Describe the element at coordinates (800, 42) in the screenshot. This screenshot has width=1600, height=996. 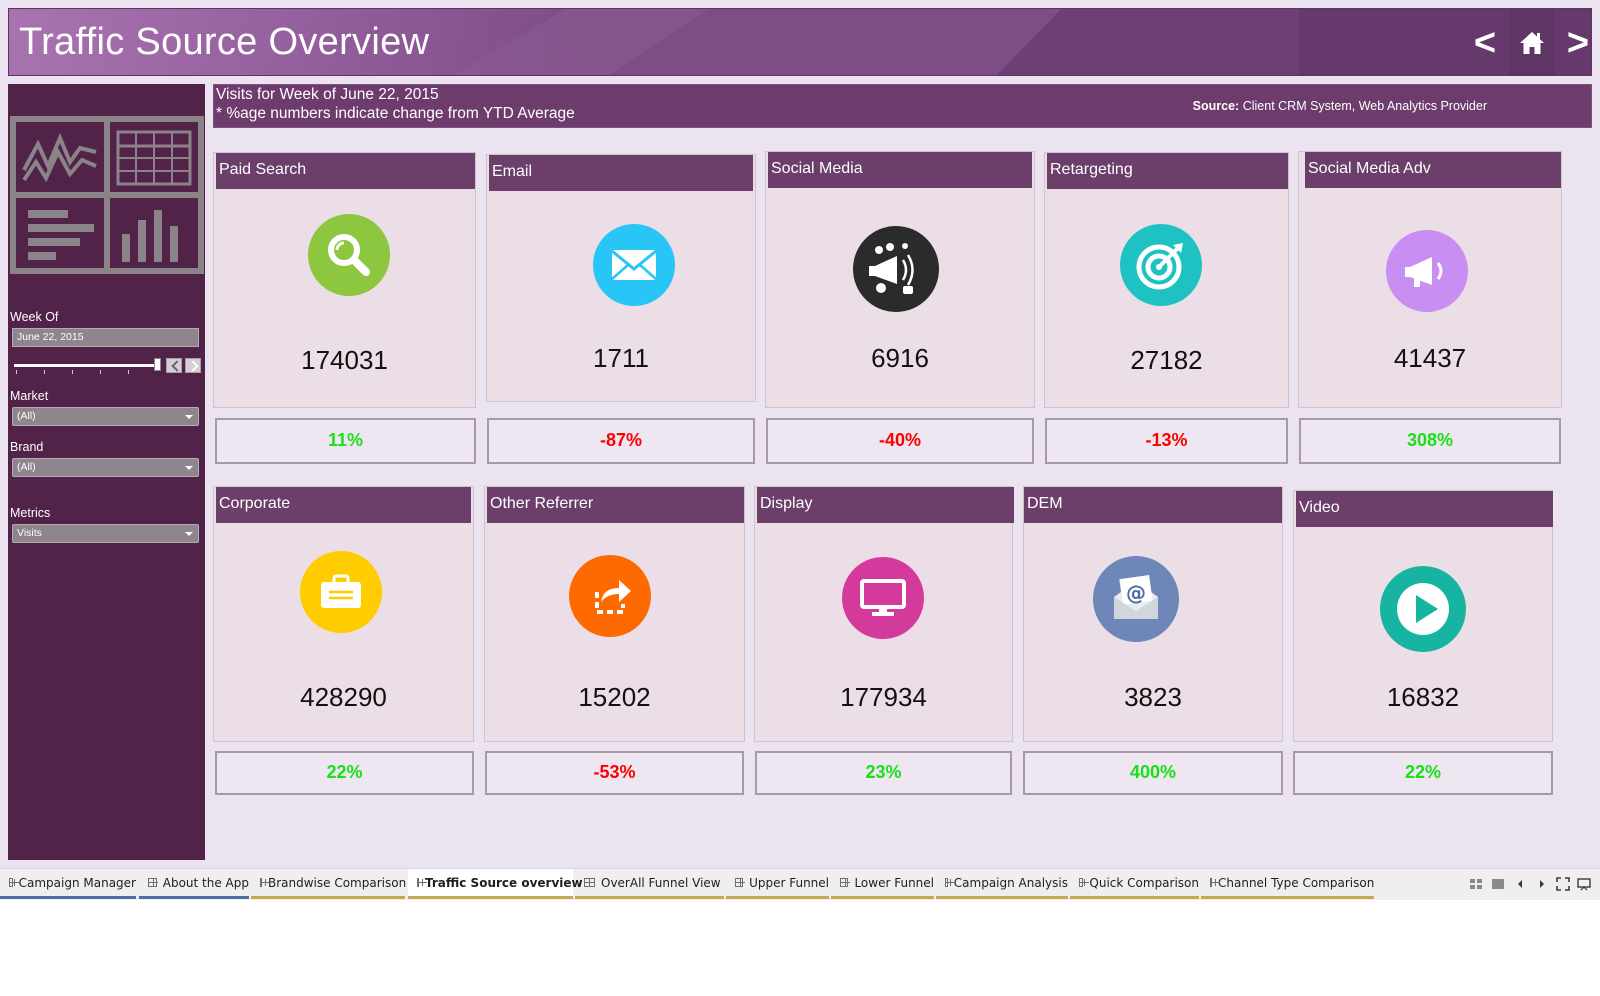
I see `header-banner: Traffic Source Overview < >` at that location.